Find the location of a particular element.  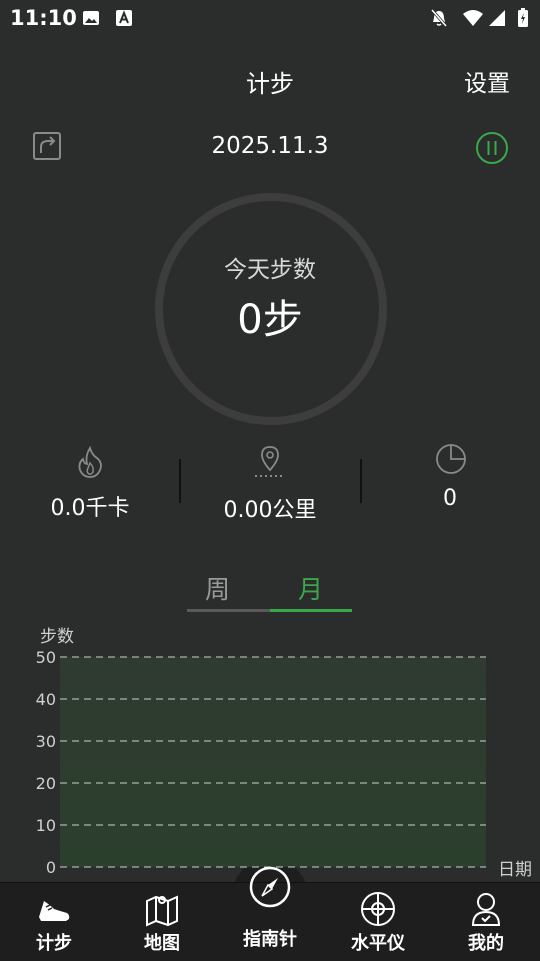

chart-y-tick-label: 30 is located at coordinates (46, 741).